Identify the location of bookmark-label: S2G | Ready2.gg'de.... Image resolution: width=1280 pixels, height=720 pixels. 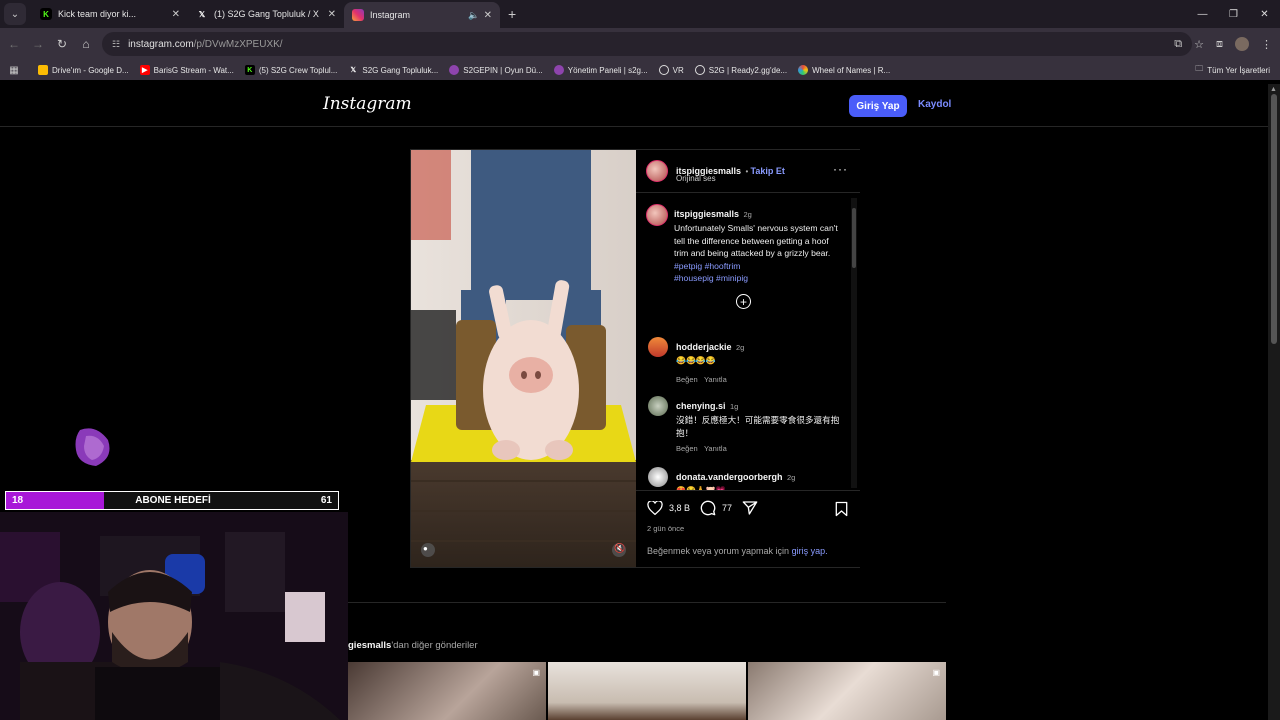
(748, 70).